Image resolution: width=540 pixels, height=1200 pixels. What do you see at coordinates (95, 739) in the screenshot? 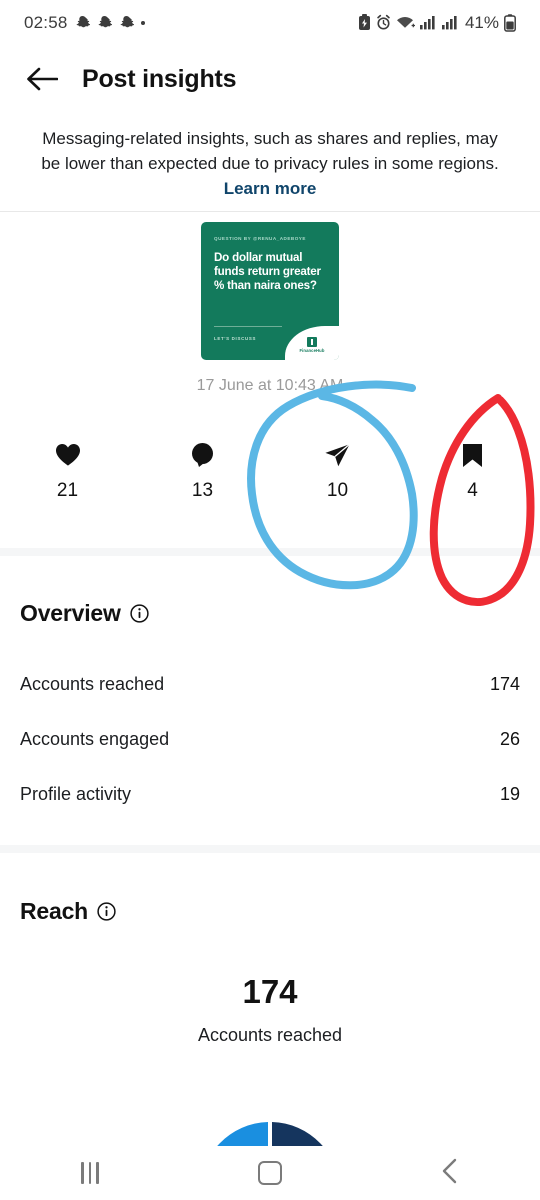
I see `overview-row-label: Accounts engaged` at bounding box center [95, 739].